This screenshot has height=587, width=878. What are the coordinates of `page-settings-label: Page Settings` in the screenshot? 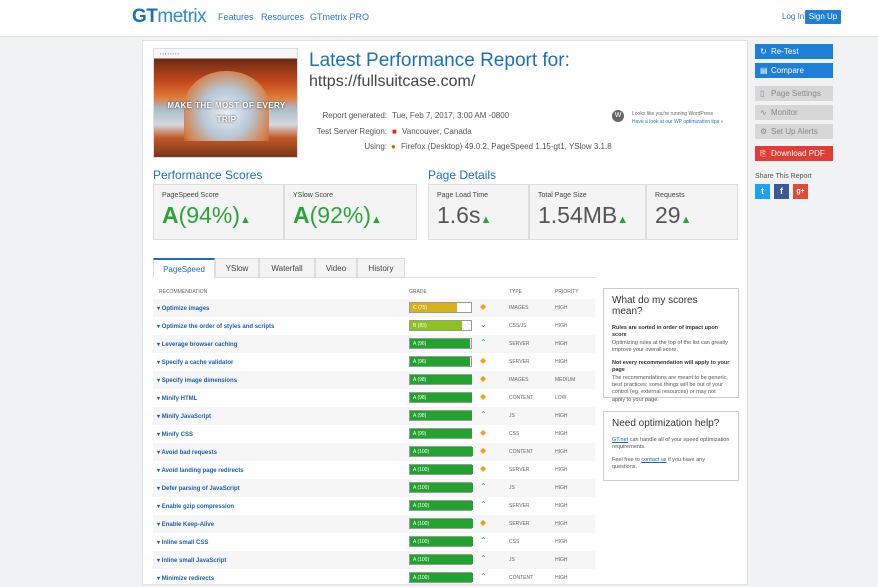 It's located at (796, 93).